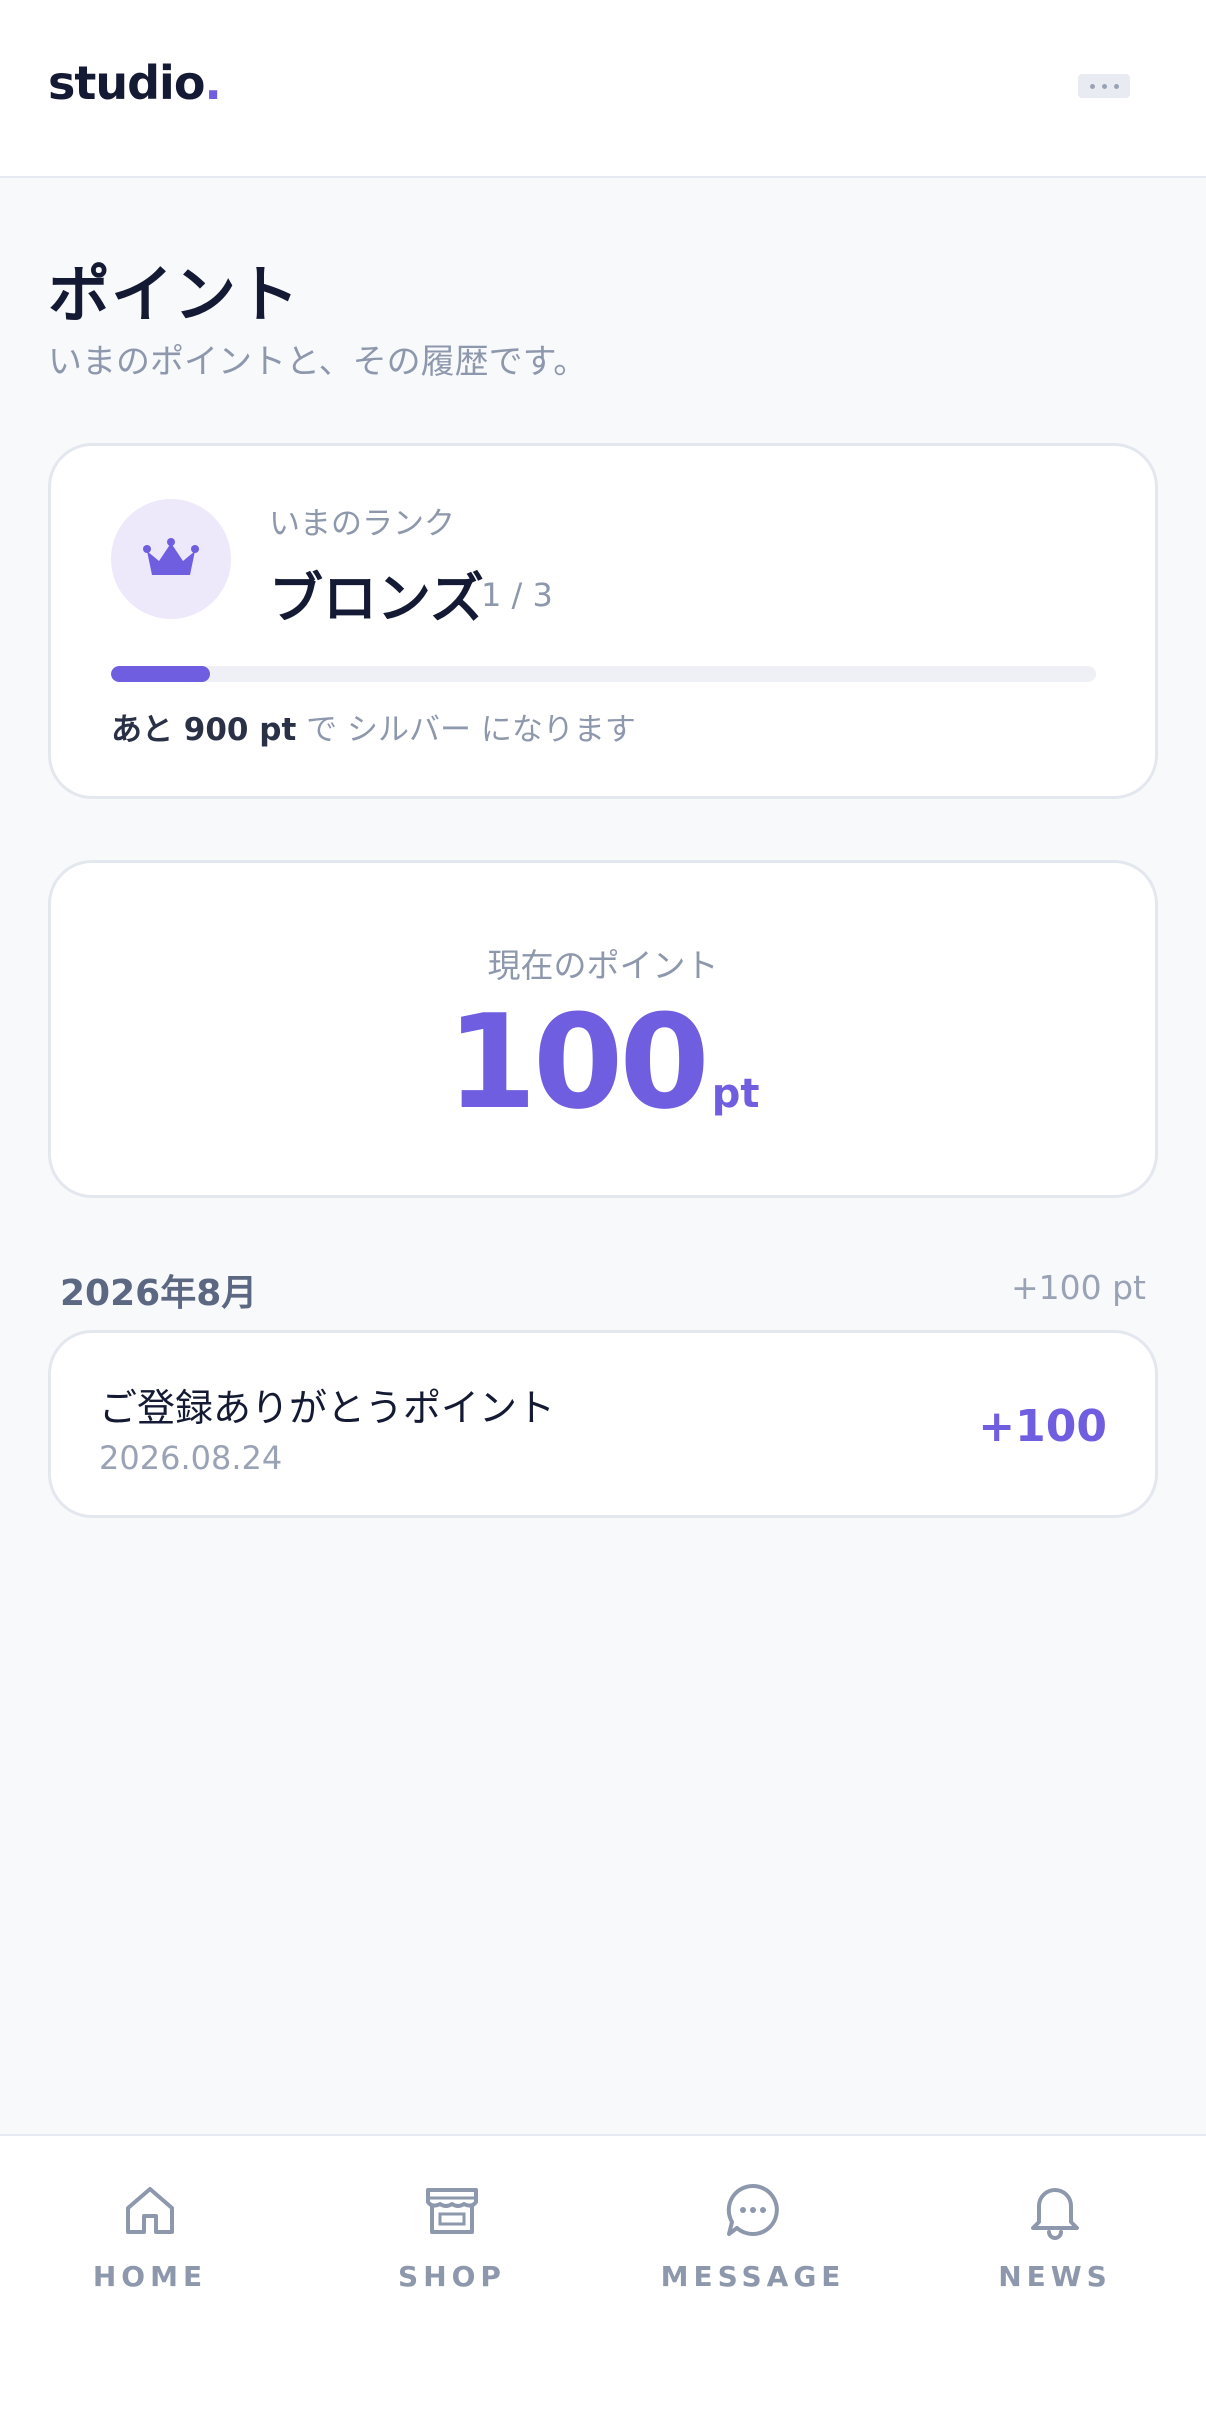 The width and height of the screenshot is (1206, 2432). What do you see at coordinates (191, 1458) in the screenshot?
I see `history-item-date: 2026.08.24` at bounding box center [191, 1458].